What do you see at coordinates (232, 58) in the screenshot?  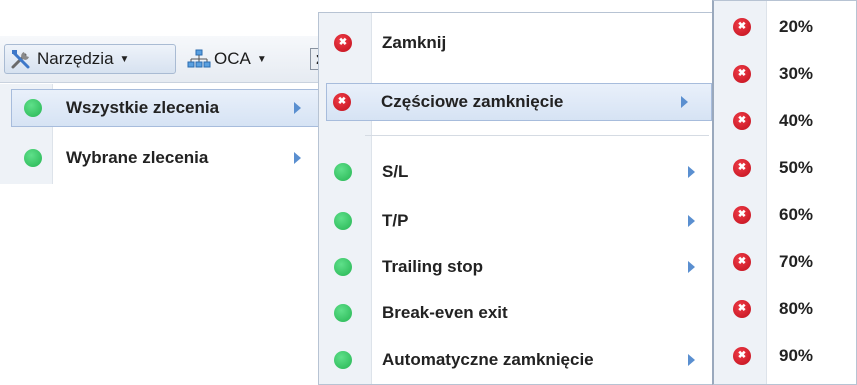 I see `oca-menu-label: OCA` at bounding box center [232, 58].